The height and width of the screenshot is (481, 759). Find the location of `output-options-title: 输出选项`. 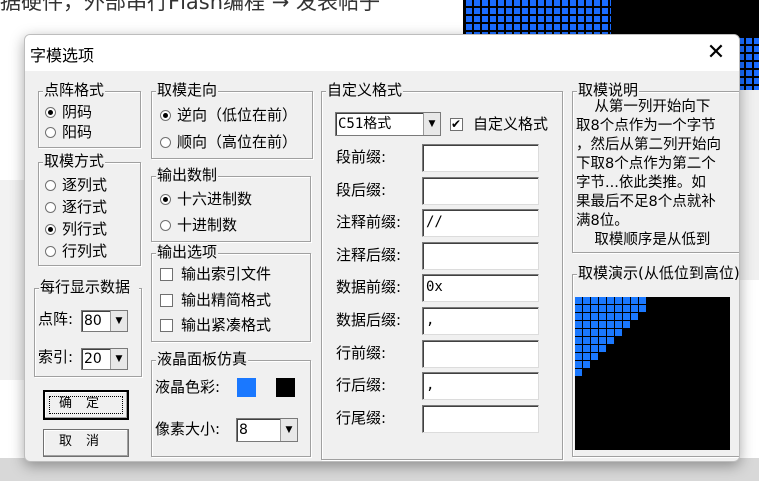

output-options-title: 输出选项 is located at coordinates (187, 252).